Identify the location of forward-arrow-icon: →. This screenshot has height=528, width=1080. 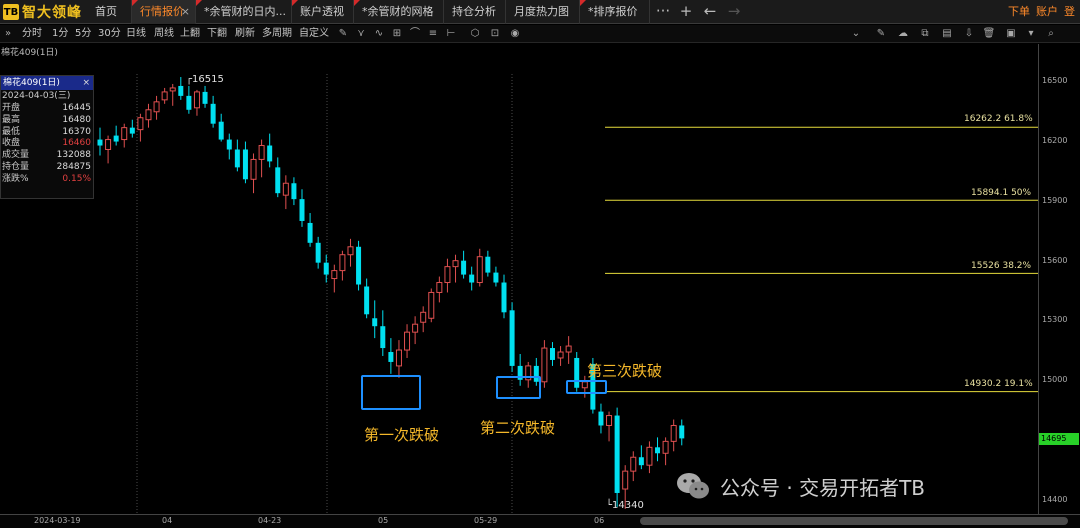
(734, 12).